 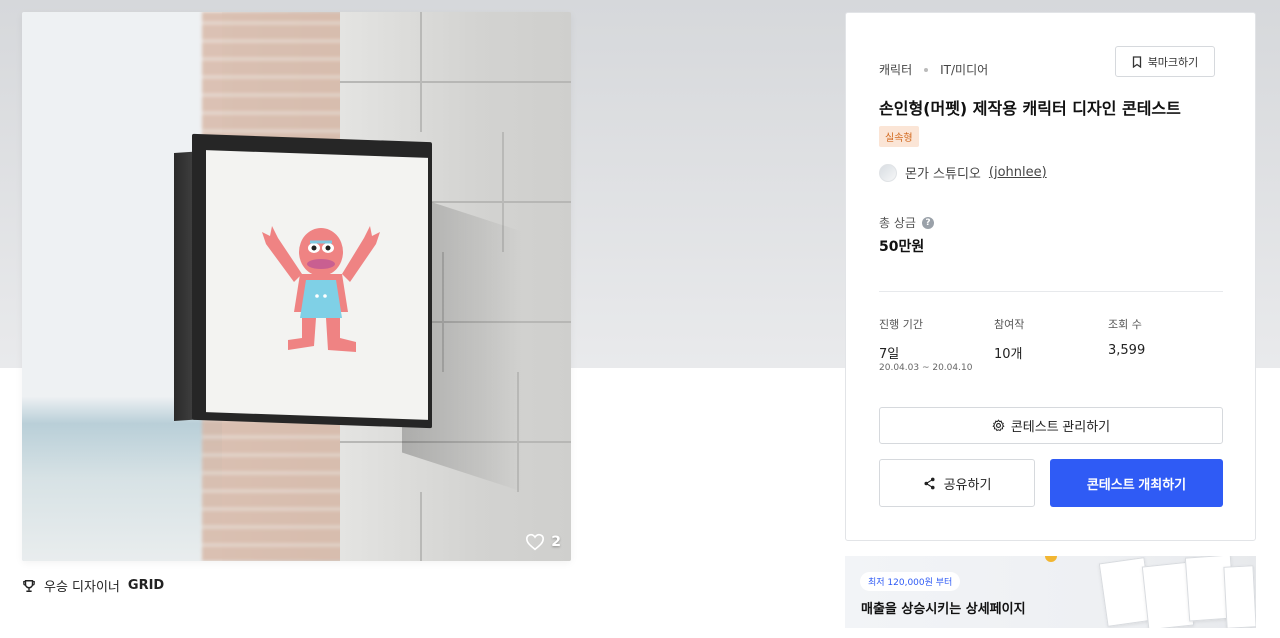 What do you see at coordinates (998, 425) in the screenshot?
I see `gear-icon` at bounding box center [998, 425].